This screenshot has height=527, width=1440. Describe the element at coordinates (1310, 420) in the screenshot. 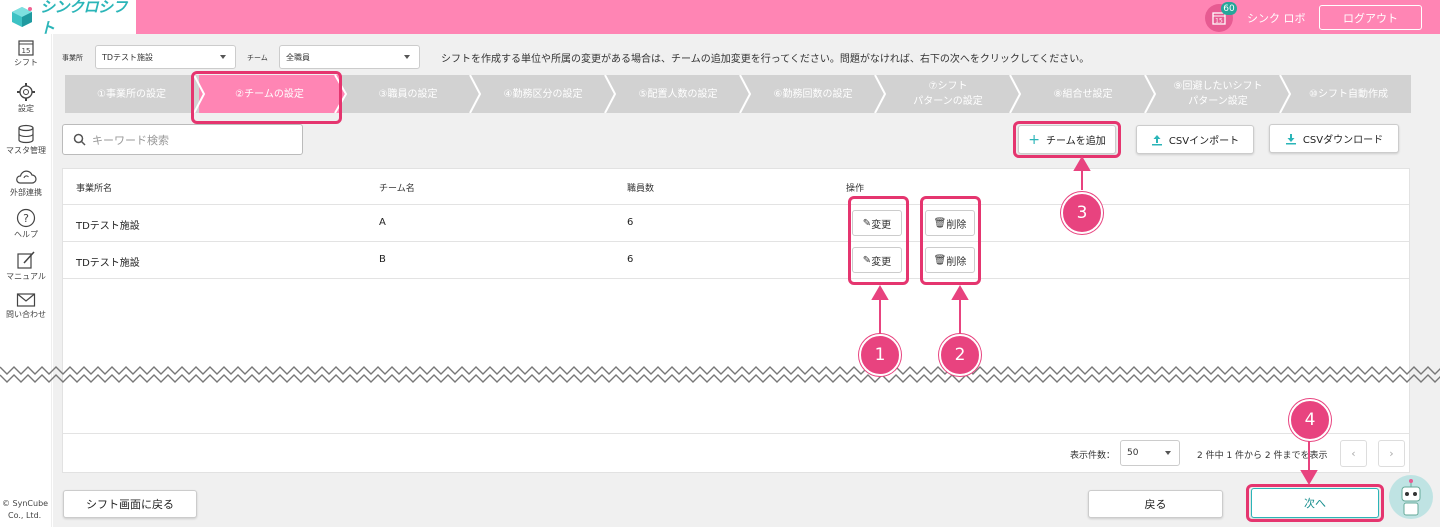

I see `annotation-4: 4` at that location.